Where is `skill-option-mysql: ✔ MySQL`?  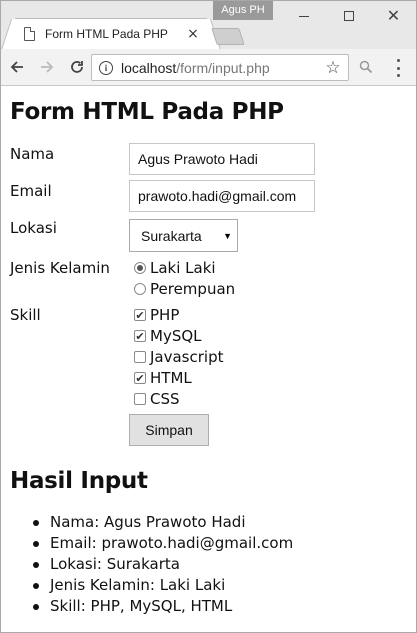
skill-option-mysql: ✔ MySQL is located at coordinates (168, 336).